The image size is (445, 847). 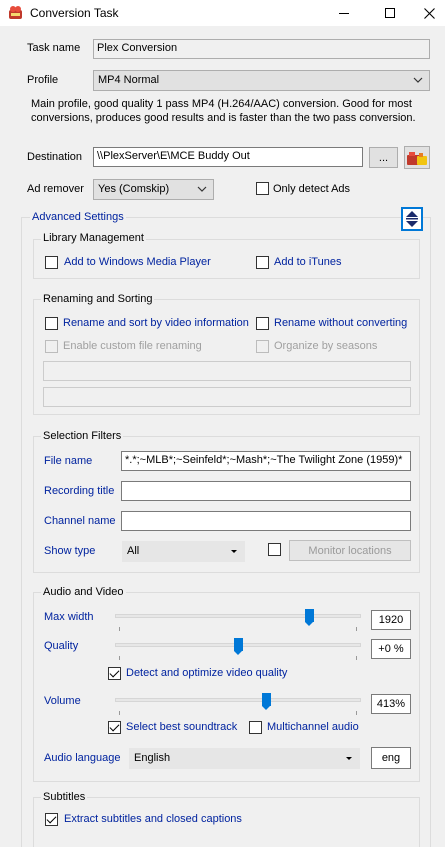 I want to click on organize-seasons-checkbox, so click(x=262, y=346).